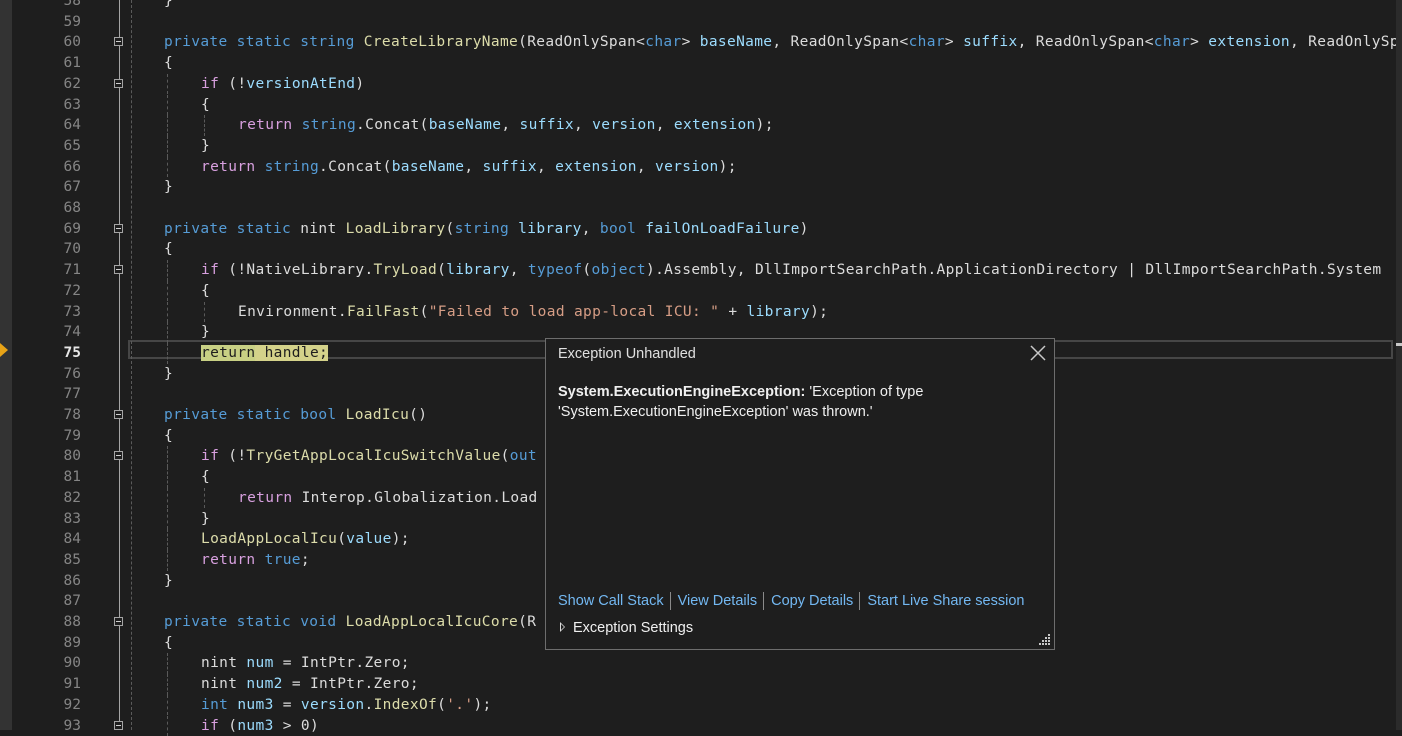 The image size is (1402, 736). I want to click on show-call-stack-link: Show Call Stack, so click(611, 601).